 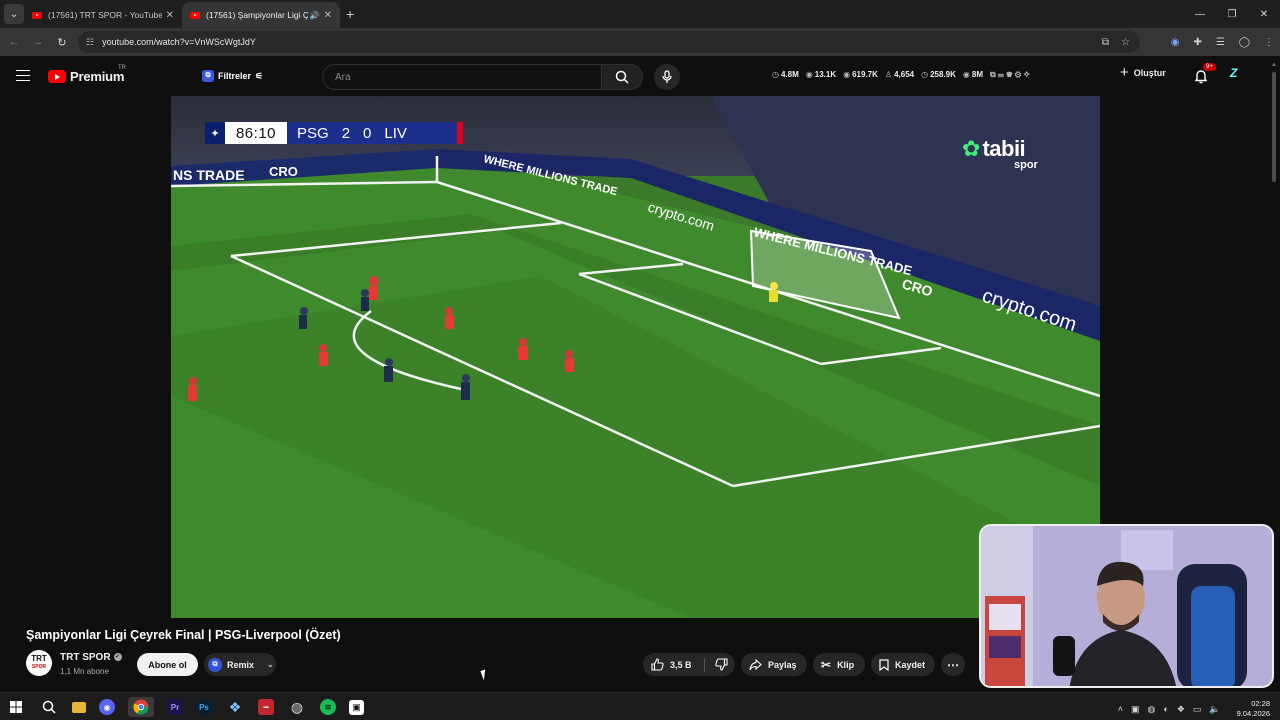 What do you see at coordinates (774, 664) in the screenshot?
I see `share-button: Paylaş` at bounding box center [774, 664].